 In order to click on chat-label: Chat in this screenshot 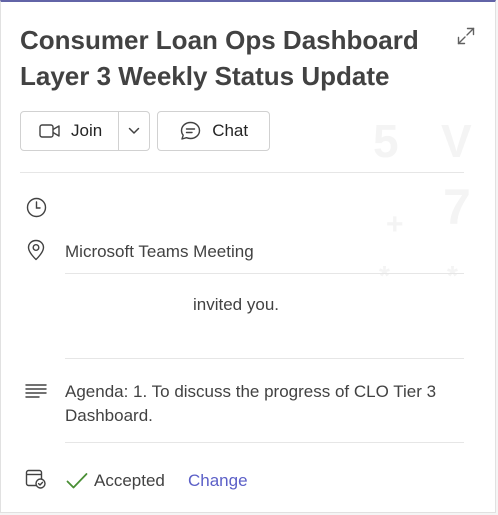, I will do `click(230, 130)`.